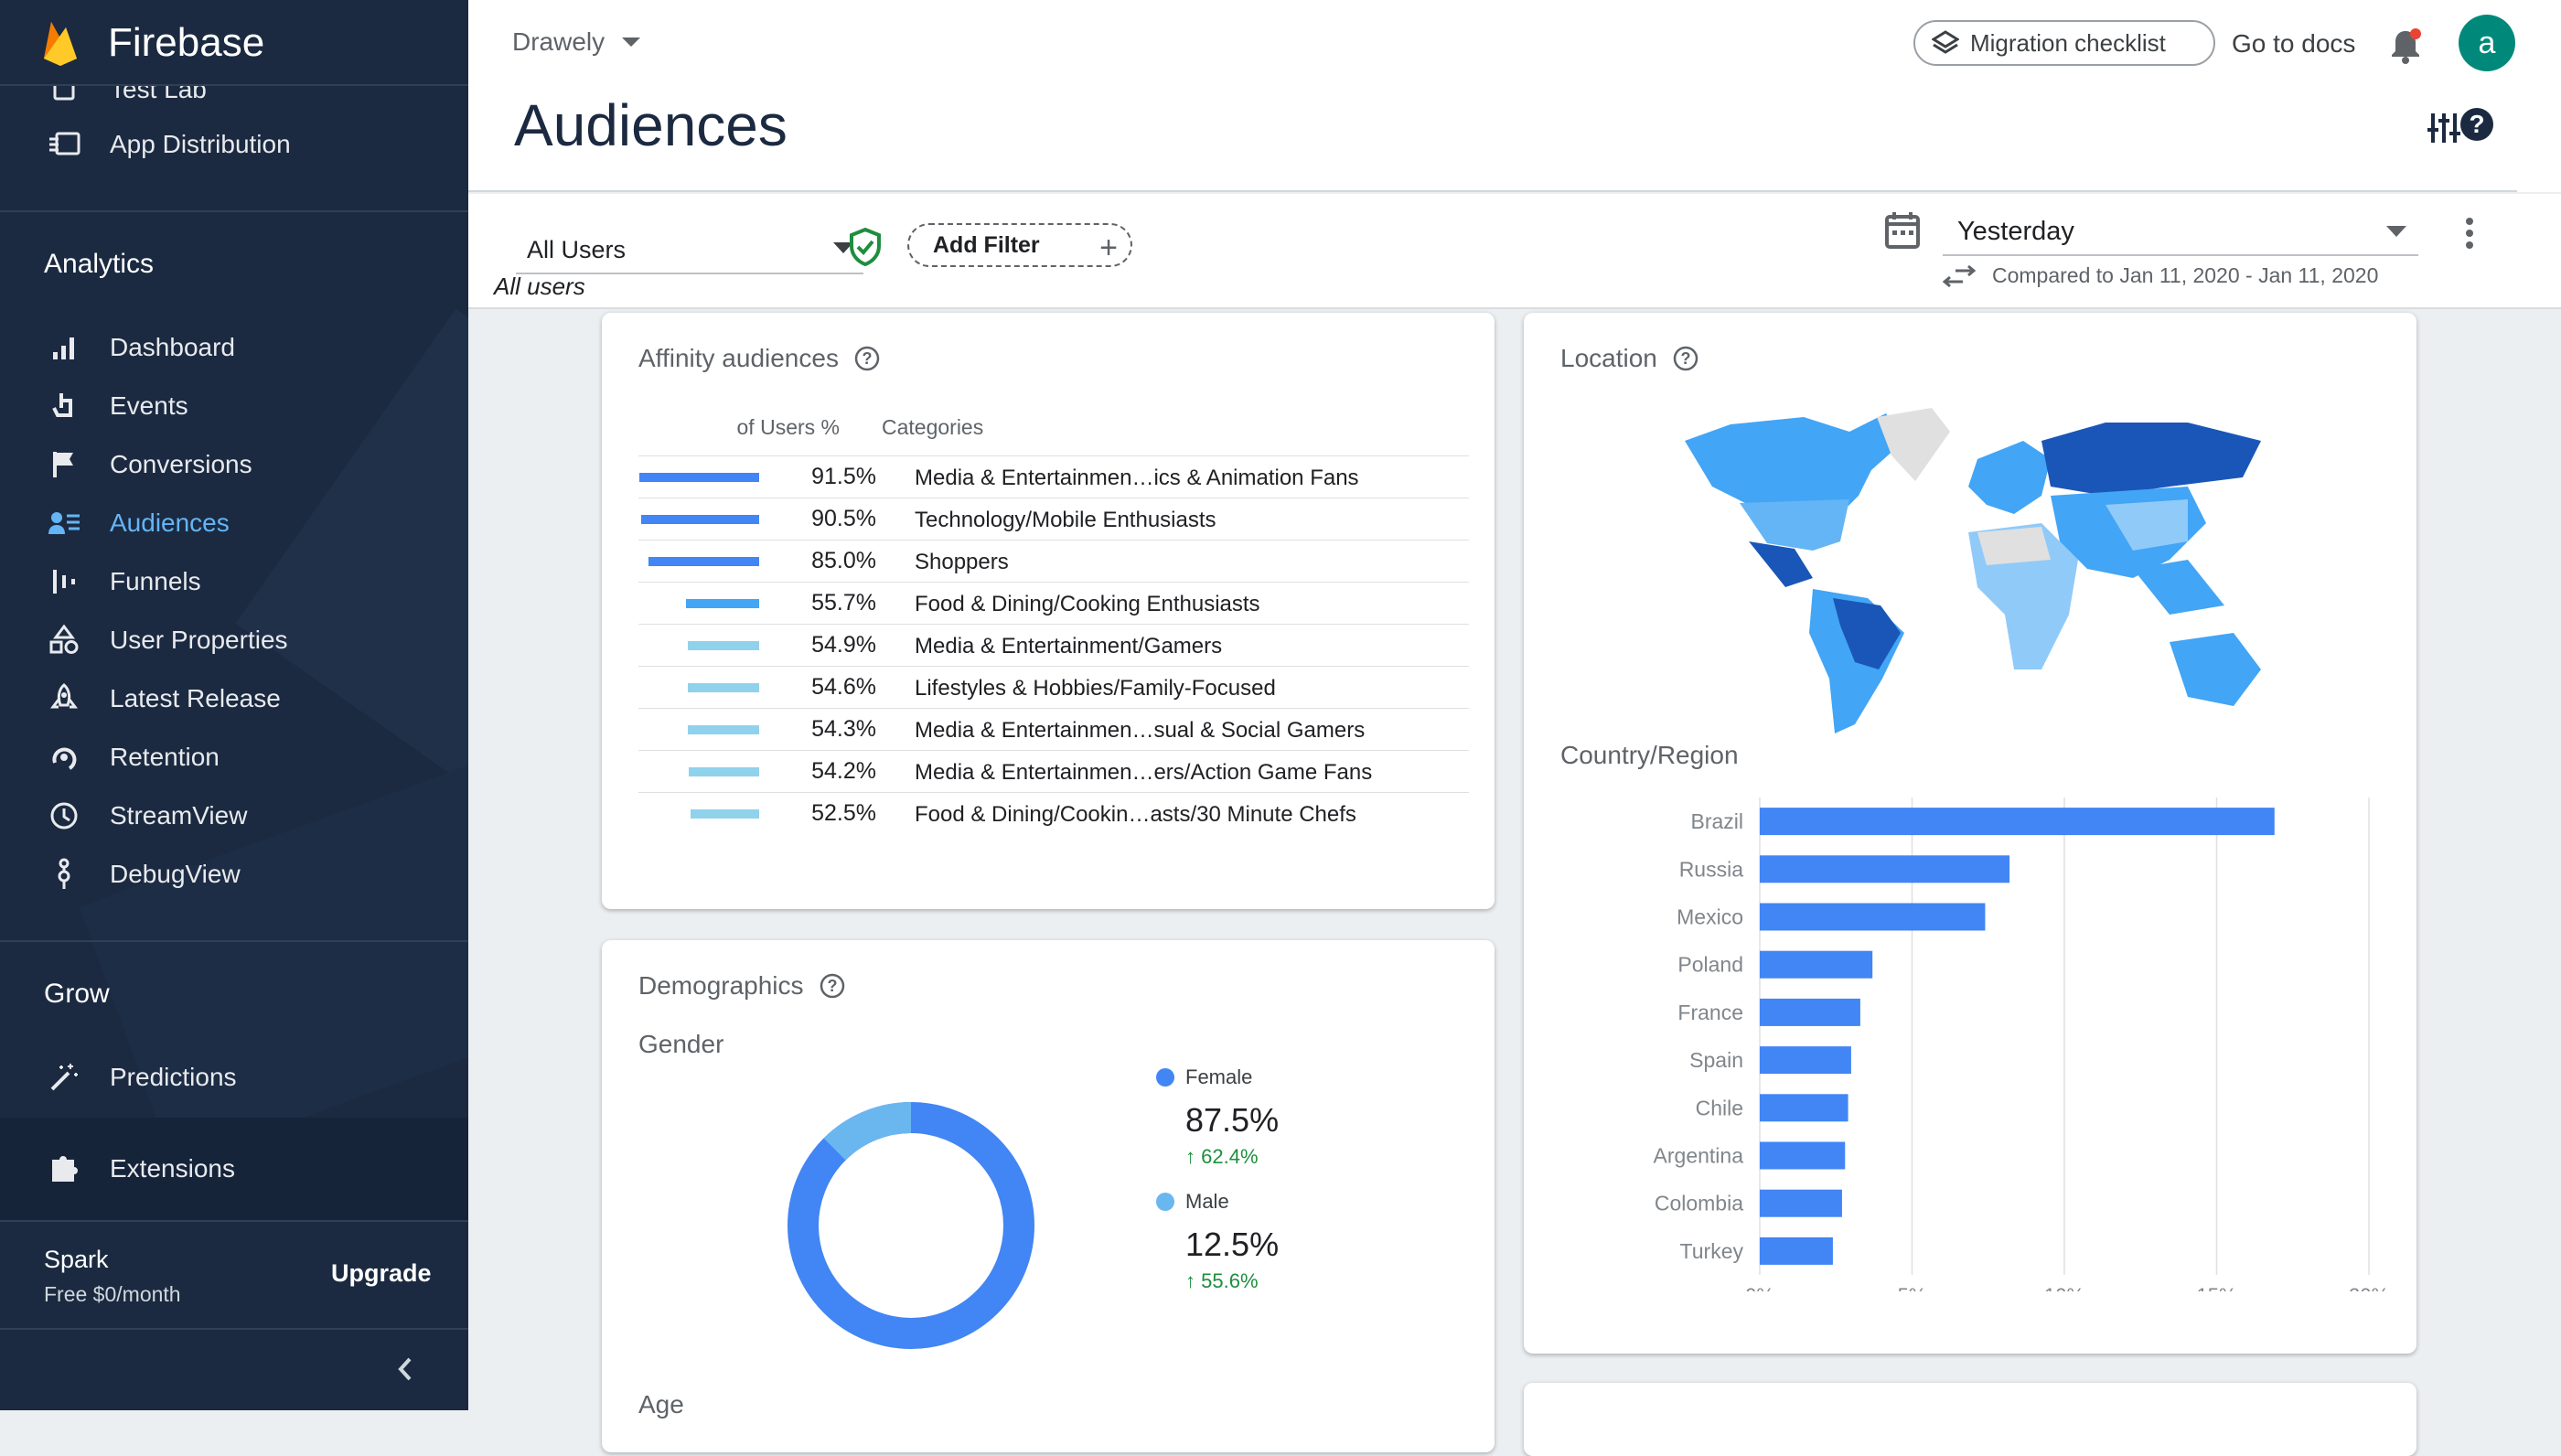 The height and width of the screenshot is (1456, 2561). I want to click on table-row: 55.7% Food & Dining/Cooking Enthusiasts, so click(1053, 603).